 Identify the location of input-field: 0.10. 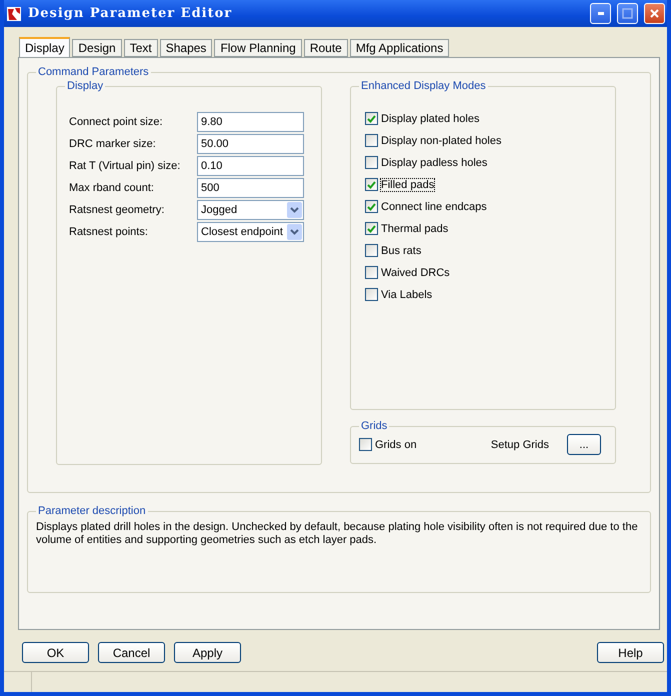
(250, 166).